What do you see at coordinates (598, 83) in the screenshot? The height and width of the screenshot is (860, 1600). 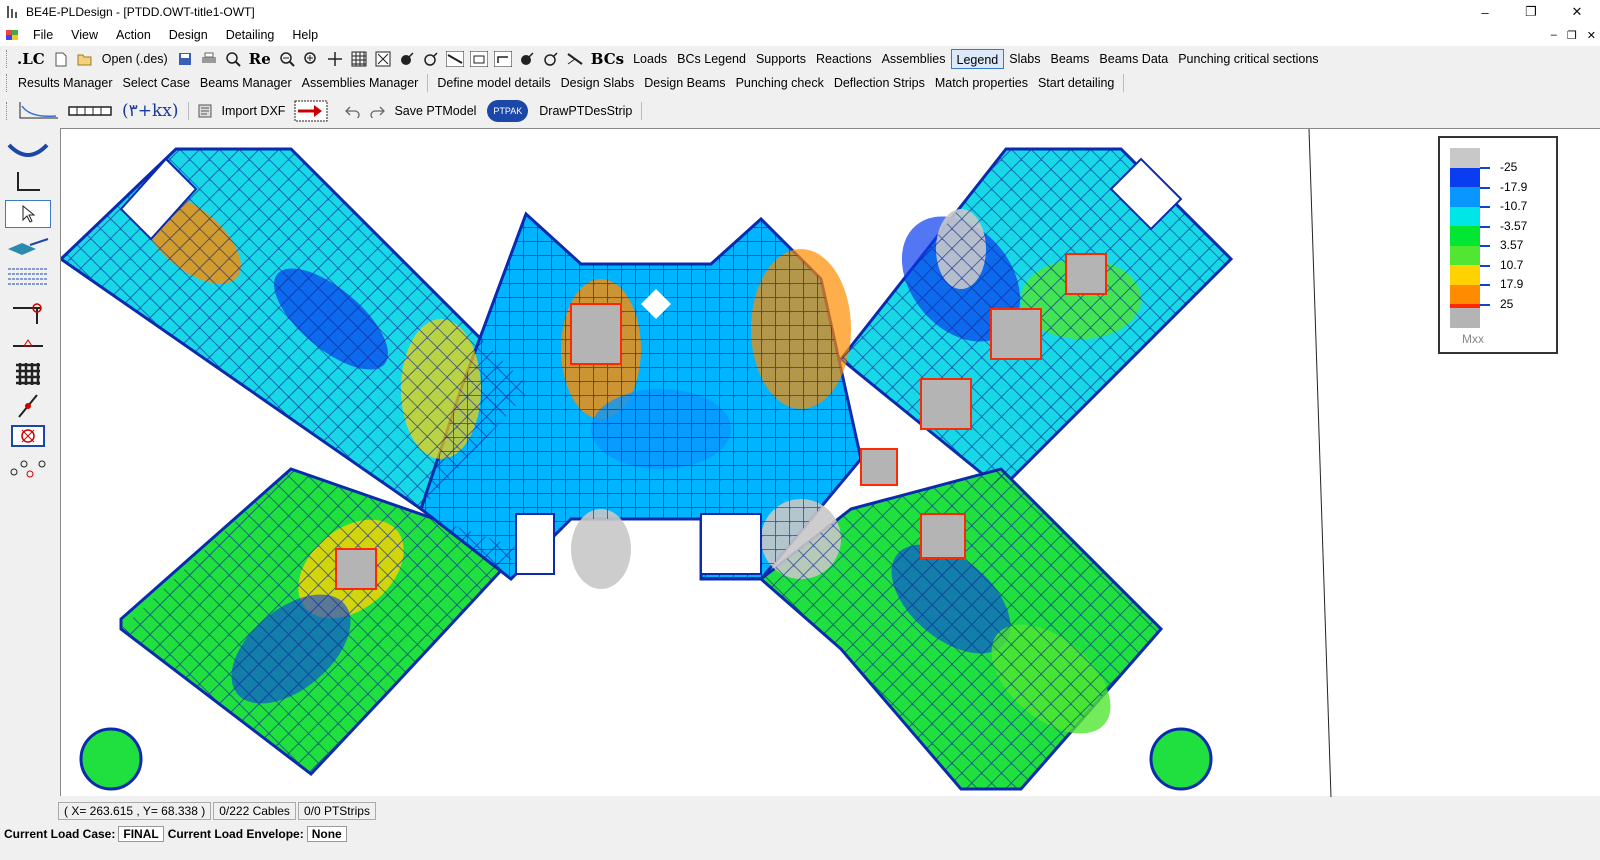 I see `design-slabs-button: Design Slabs` at bounding box center [598, 83].